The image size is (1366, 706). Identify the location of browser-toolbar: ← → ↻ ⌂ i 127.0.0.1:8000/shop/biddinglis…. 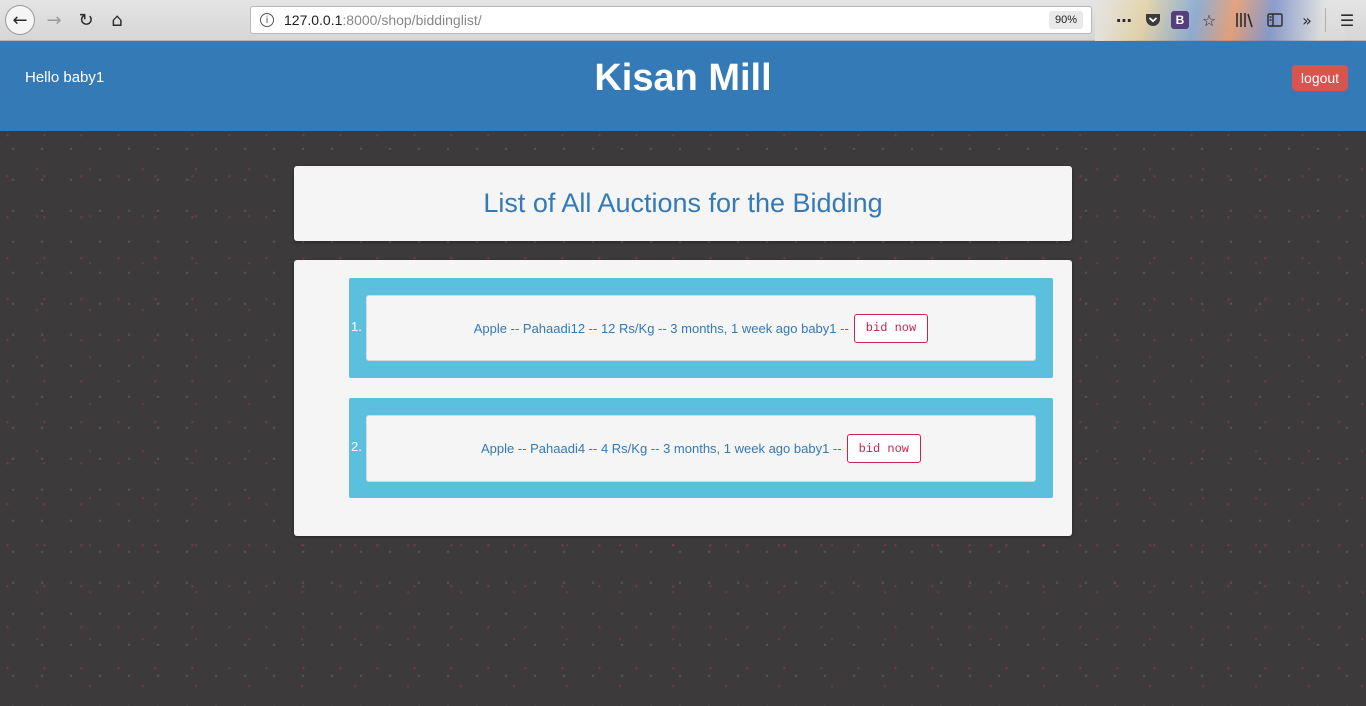
(683, 20).